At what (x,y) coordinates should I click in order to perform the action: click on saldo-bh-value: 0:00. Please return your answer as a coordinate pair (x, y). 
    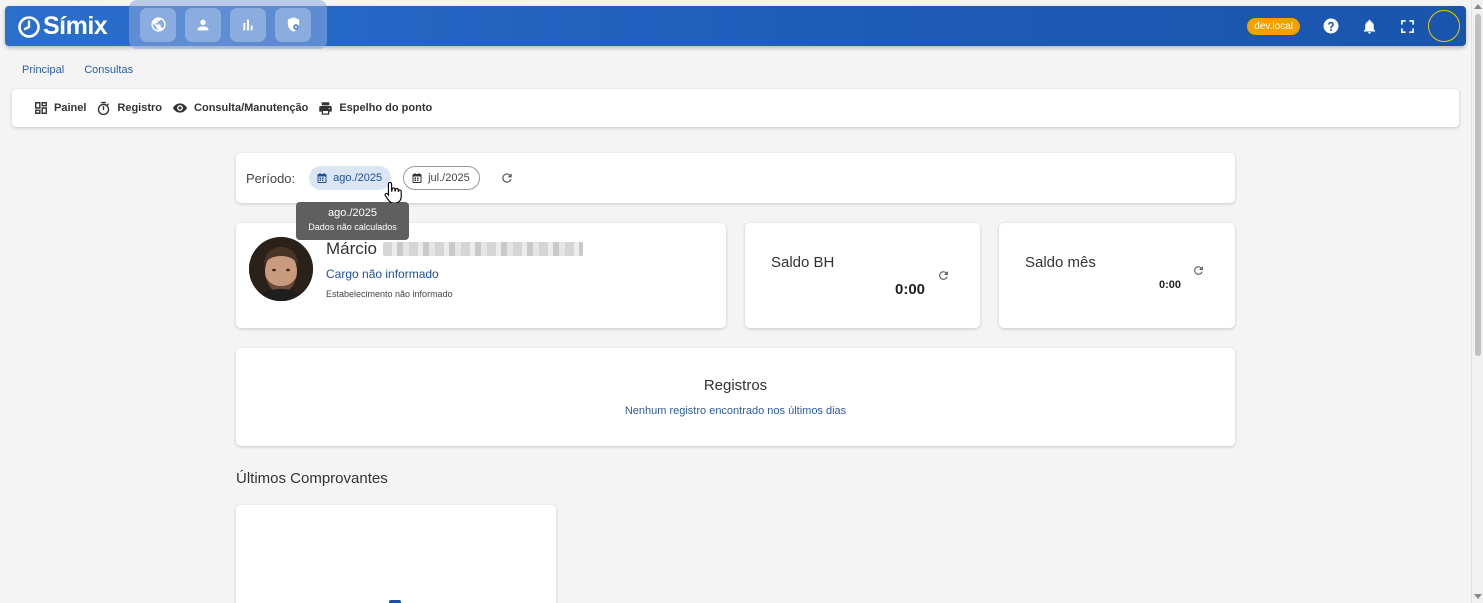
    Looking at the image, I should click on (910, 289).